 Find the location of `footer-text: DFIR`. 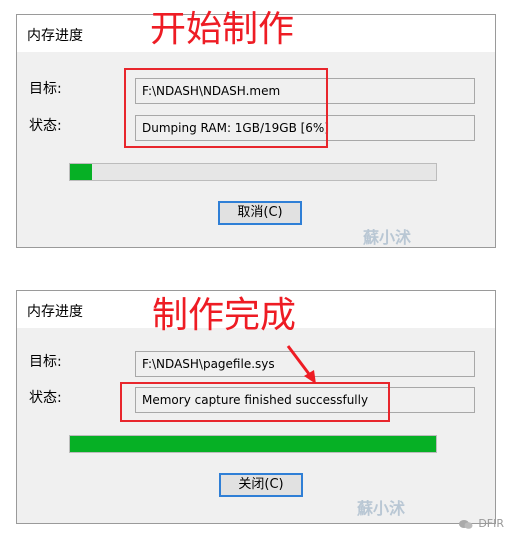

footer-text: DFIR is located at coordinates (491, 523).